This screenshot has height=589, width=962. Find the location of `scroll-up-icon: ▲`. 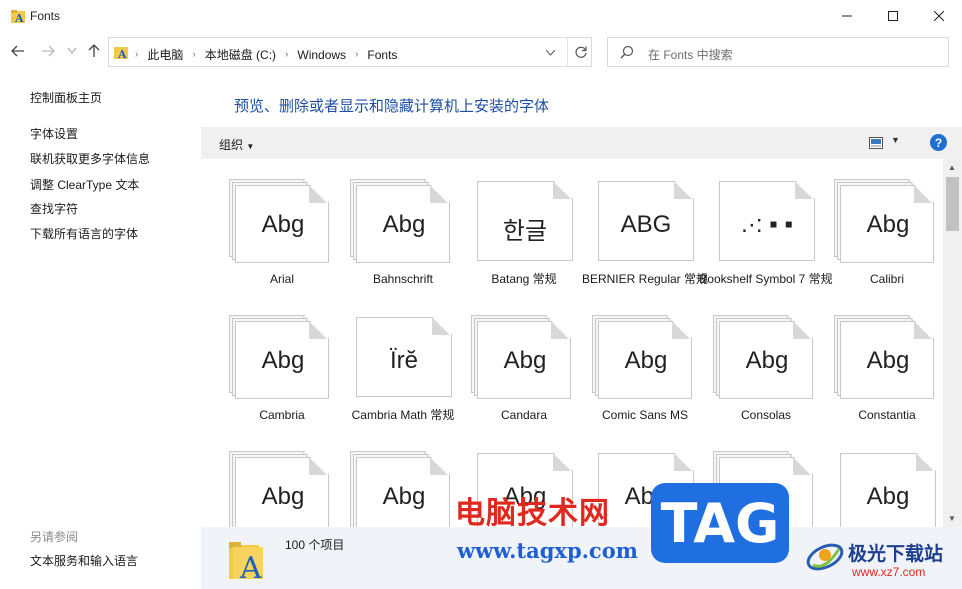

scroll-up-icon: ▲ is located at coordinates (952, 167).